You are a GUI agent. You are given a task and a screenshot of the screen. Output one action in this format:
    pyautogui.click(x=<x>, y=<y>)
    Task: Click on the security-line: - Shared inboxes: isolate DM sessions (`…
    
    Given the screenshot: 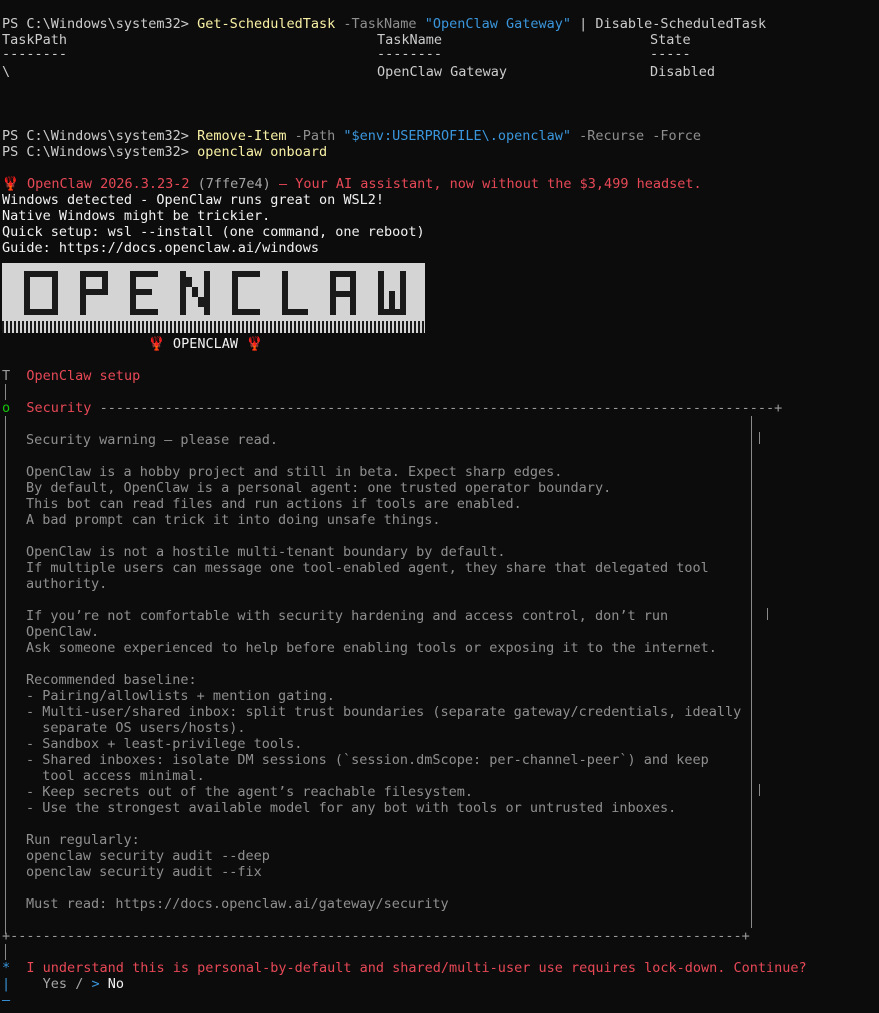 What is the action you would take?
    pyautogui.click(x=367, y=760)
    